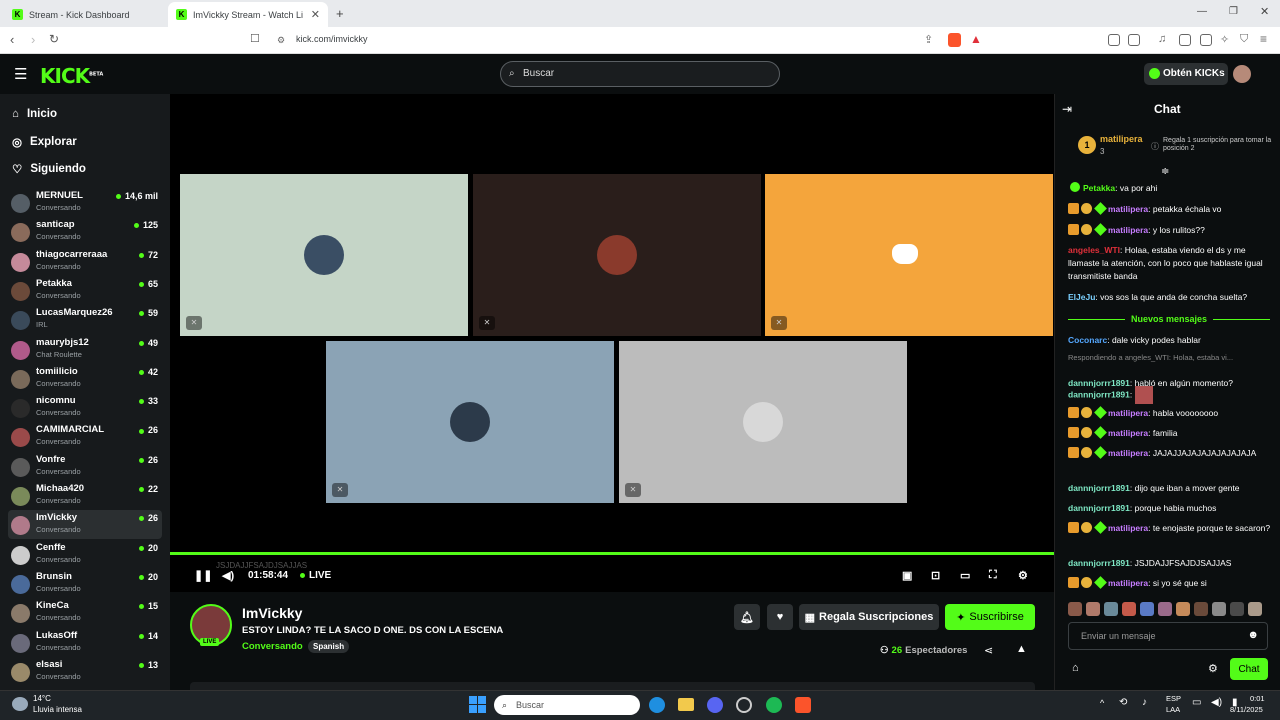 This screenshot has height=720, width=1280. What do you see at coordinates (612, 553) in the screenshot?
I see `progress-bar` at bounding box center [612, 553].